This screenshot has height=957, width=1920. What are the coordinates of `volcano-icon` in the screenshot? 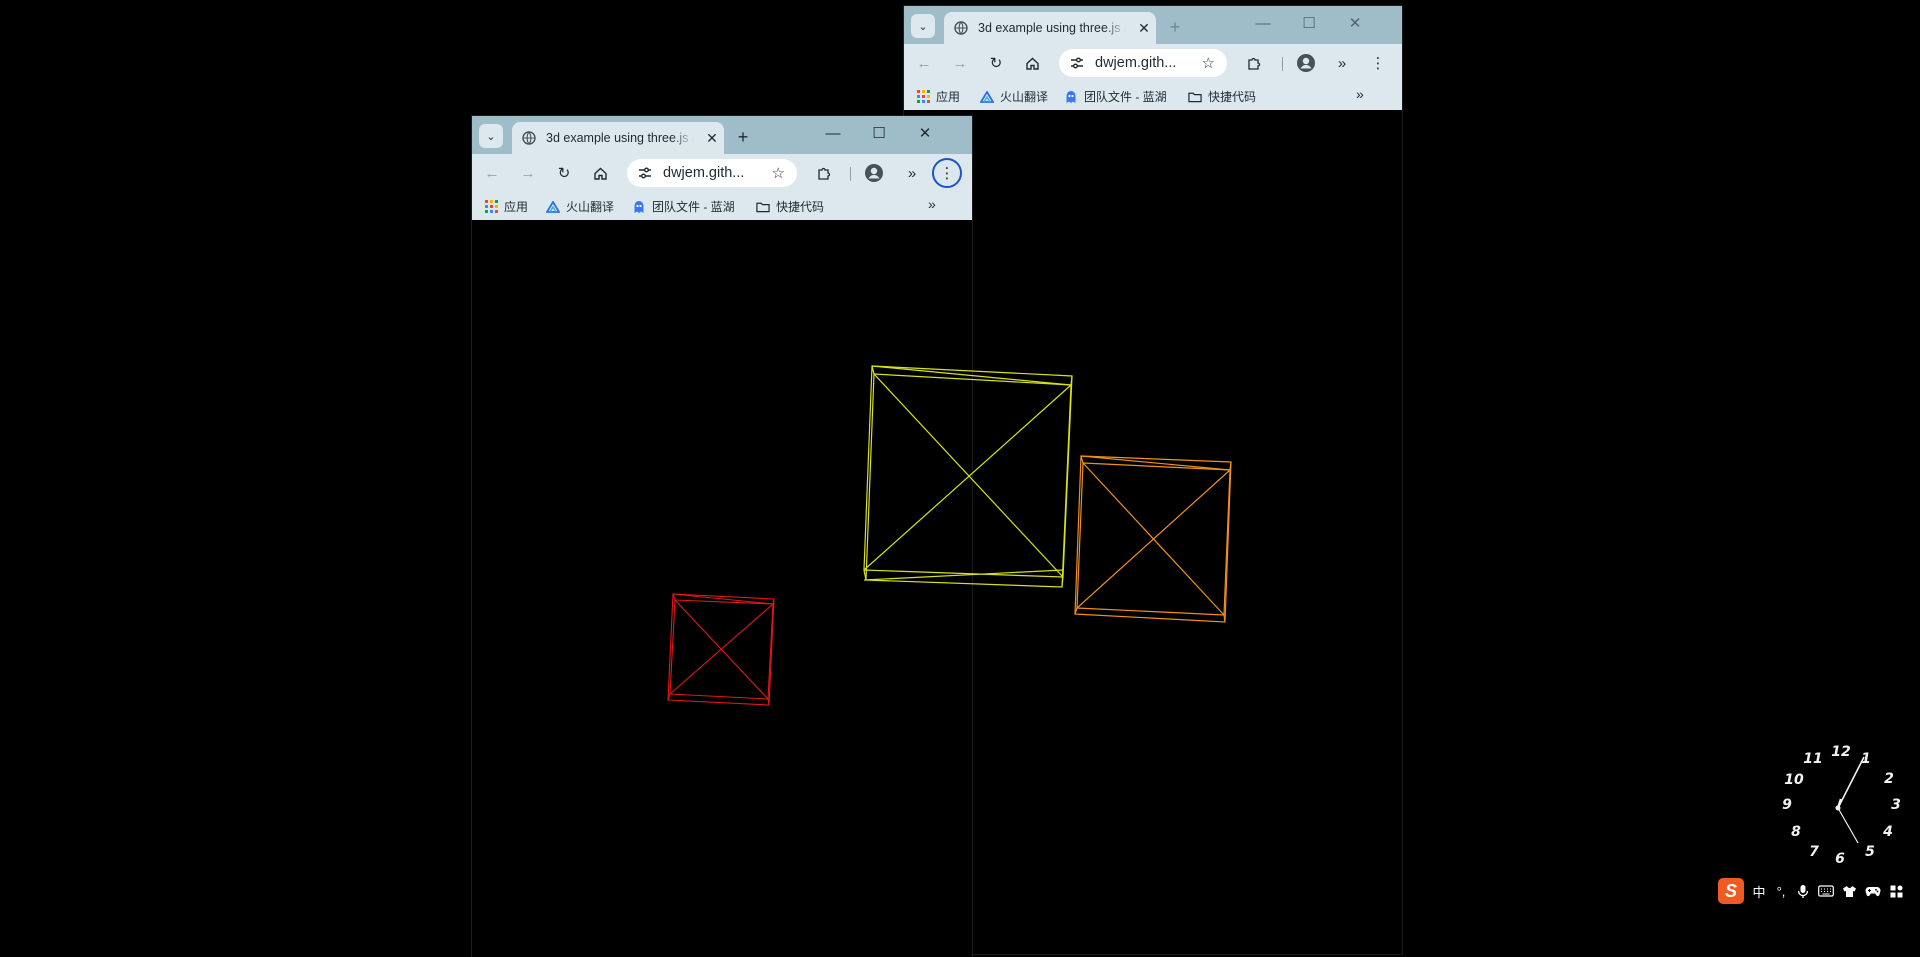 It's located at (987, 97).